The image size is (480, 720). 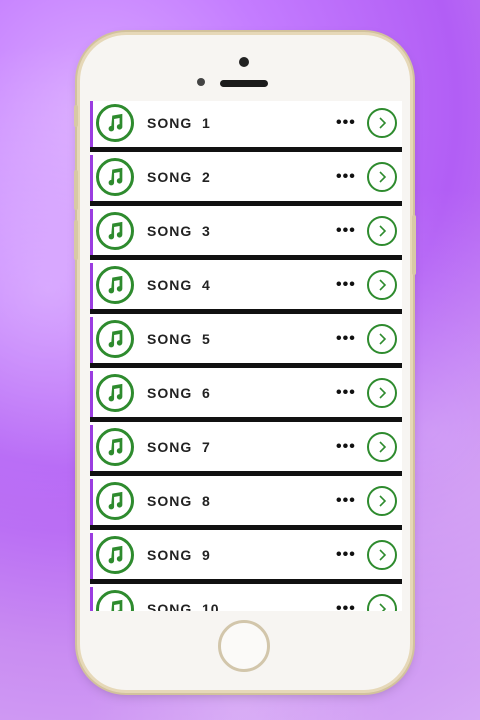 What do you see at coordinates (179, 447) in the screenshot?
I see `song-title: SONG 7` at bounding box center [179, 447].